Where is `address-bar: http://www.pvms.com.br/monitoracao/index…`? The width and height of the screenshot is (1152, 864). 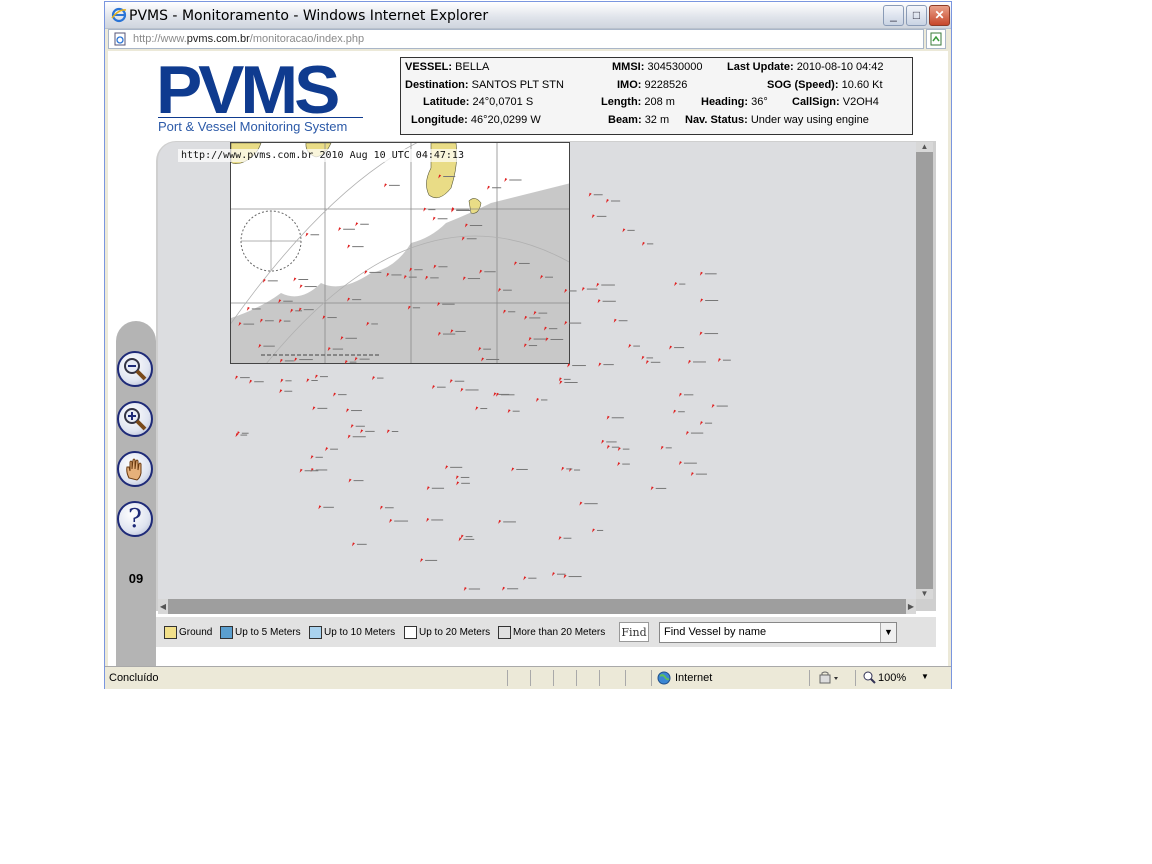
address-bar: http://www.pvms.com.br/monitoracao/index… is located at coordinates (516, 39).